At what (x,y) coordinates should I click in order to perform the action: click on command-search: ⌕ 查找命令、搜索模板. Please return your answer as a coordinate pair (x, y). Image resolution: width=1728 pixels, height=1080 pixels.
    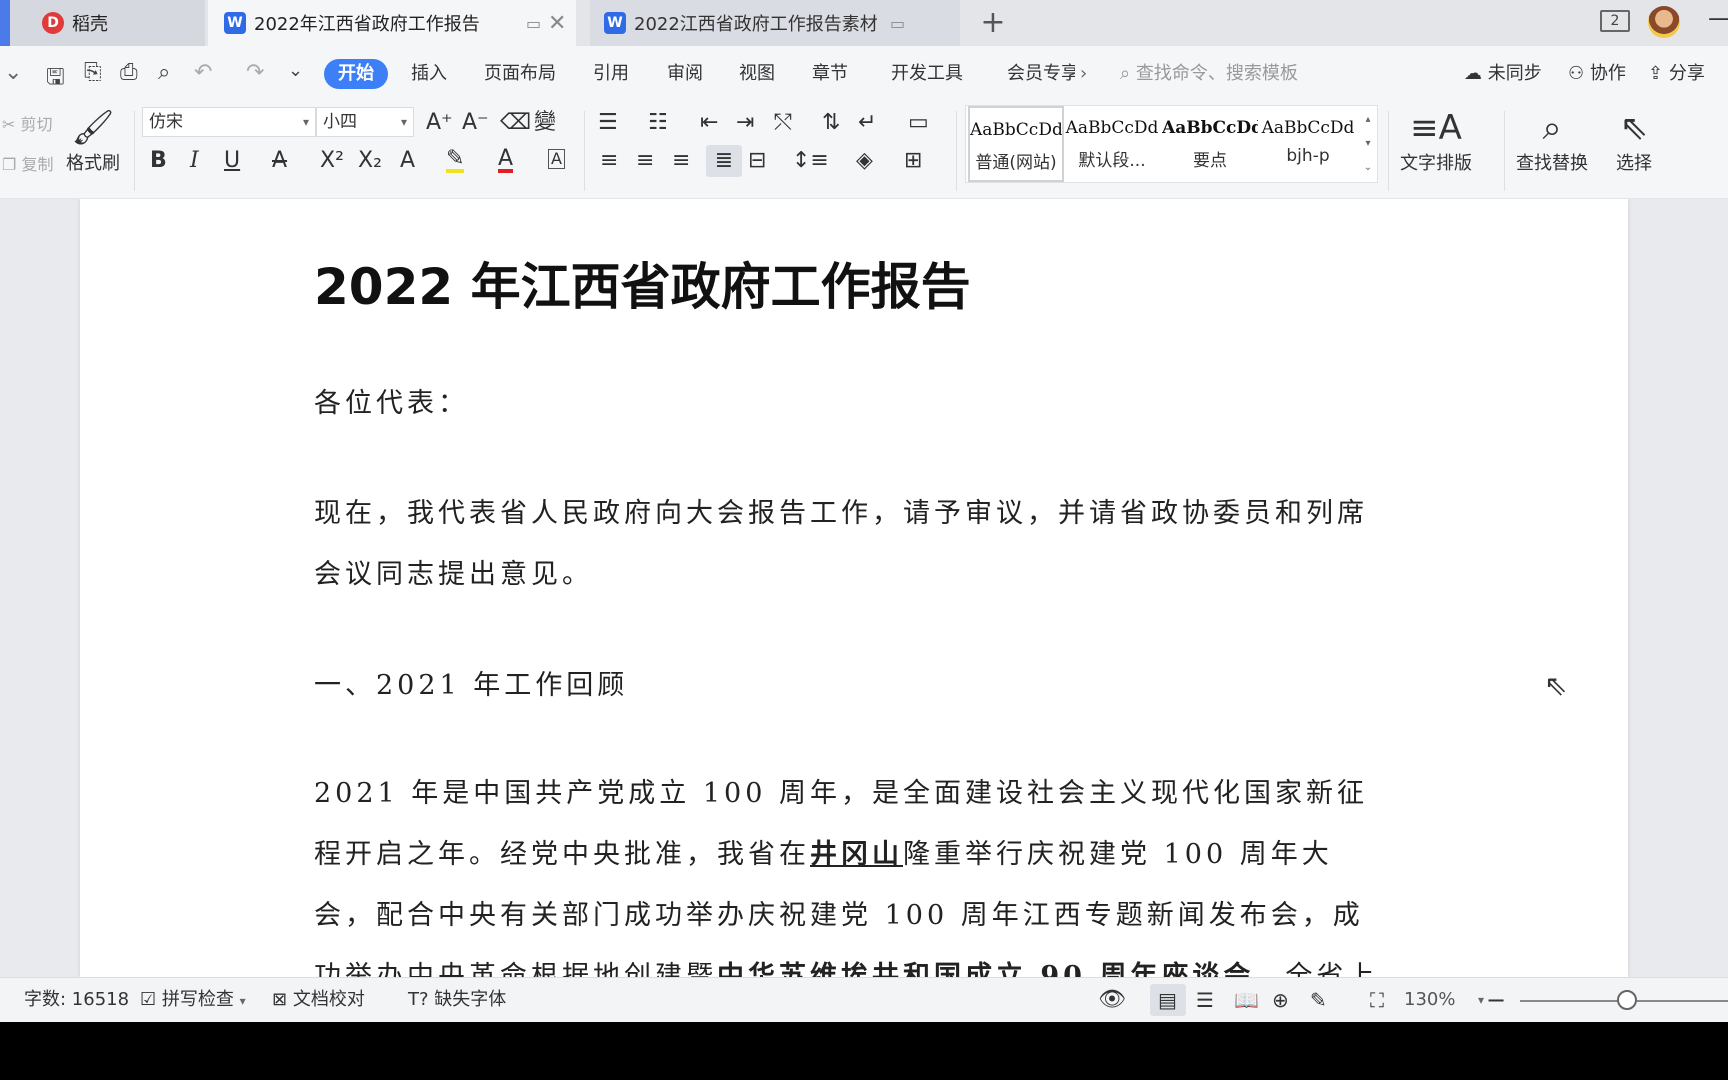
    Looking at the image, I should click on (1209, 74).